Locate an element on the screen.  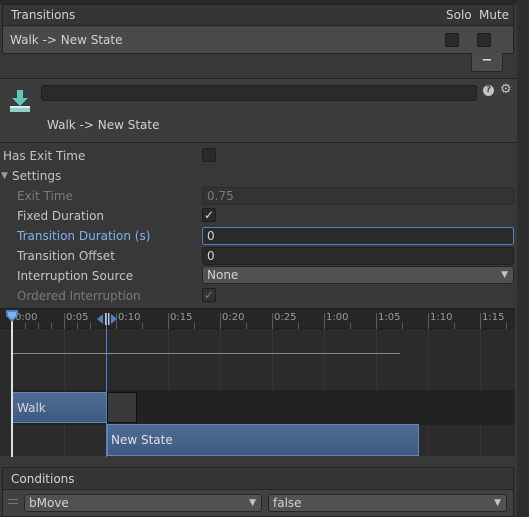
mute-column-label: Mute is located at coordinates (494, 15).